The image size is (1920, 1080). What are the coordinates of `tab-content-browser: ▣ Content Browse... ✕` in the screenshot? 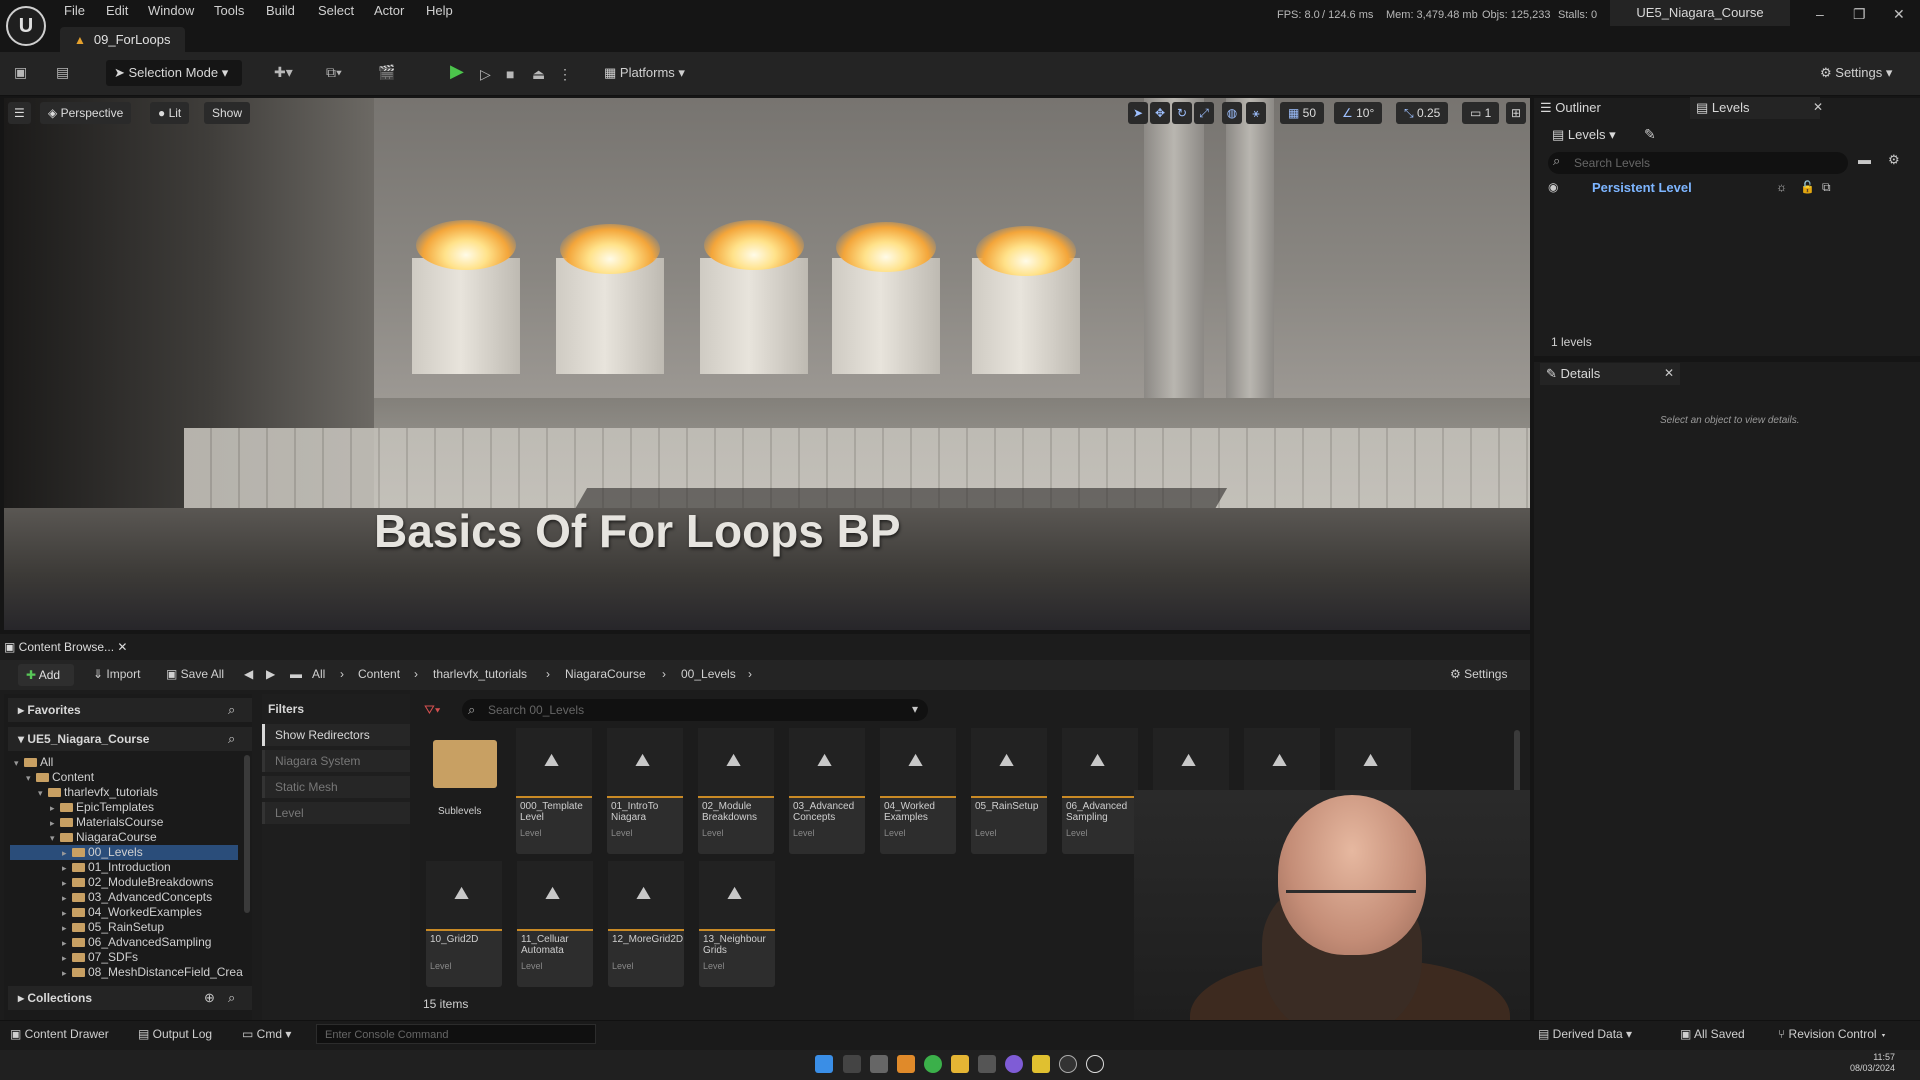 It's located at (65, 647).